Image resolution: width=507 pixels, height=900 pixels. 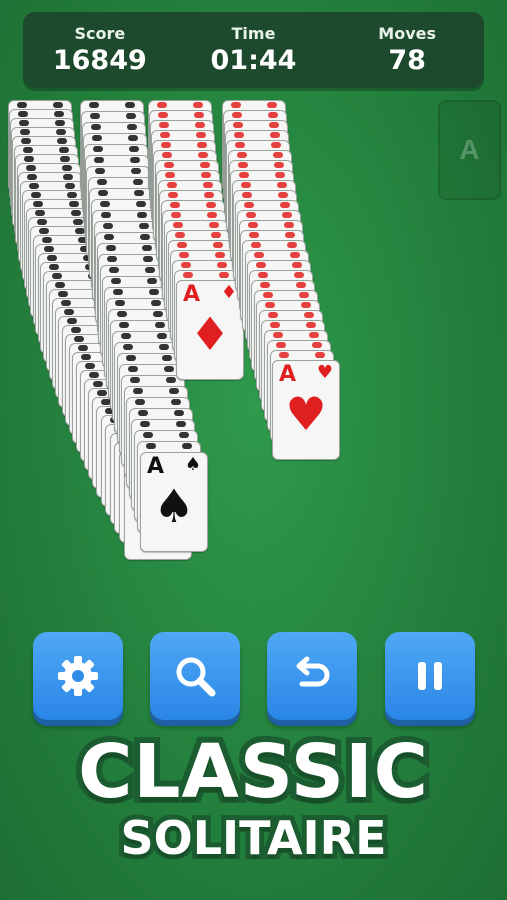 I want to click on featured-card: A ♥ ♥, so click(x=306, y=410).